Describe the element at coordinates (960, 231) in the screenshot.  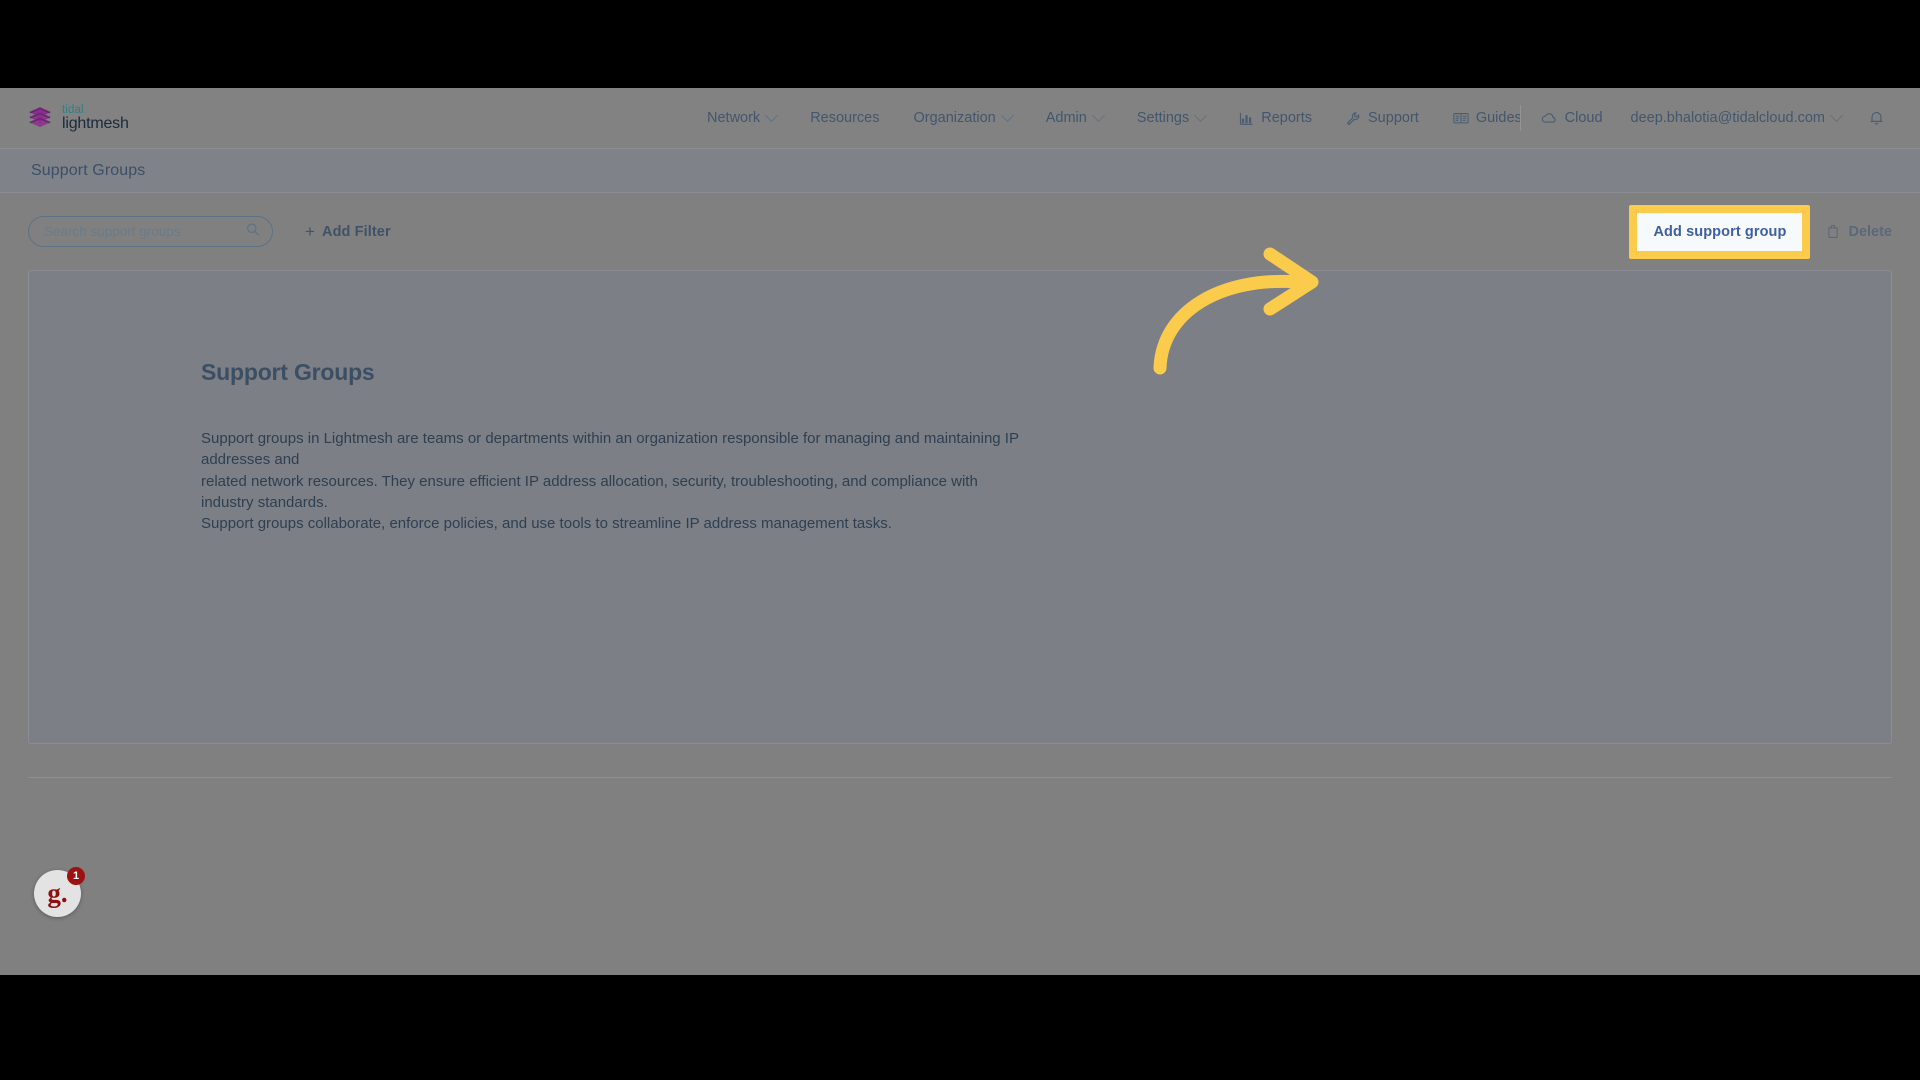
I see `list-toolbar: + Add Filter Add support group Delete` at that location.